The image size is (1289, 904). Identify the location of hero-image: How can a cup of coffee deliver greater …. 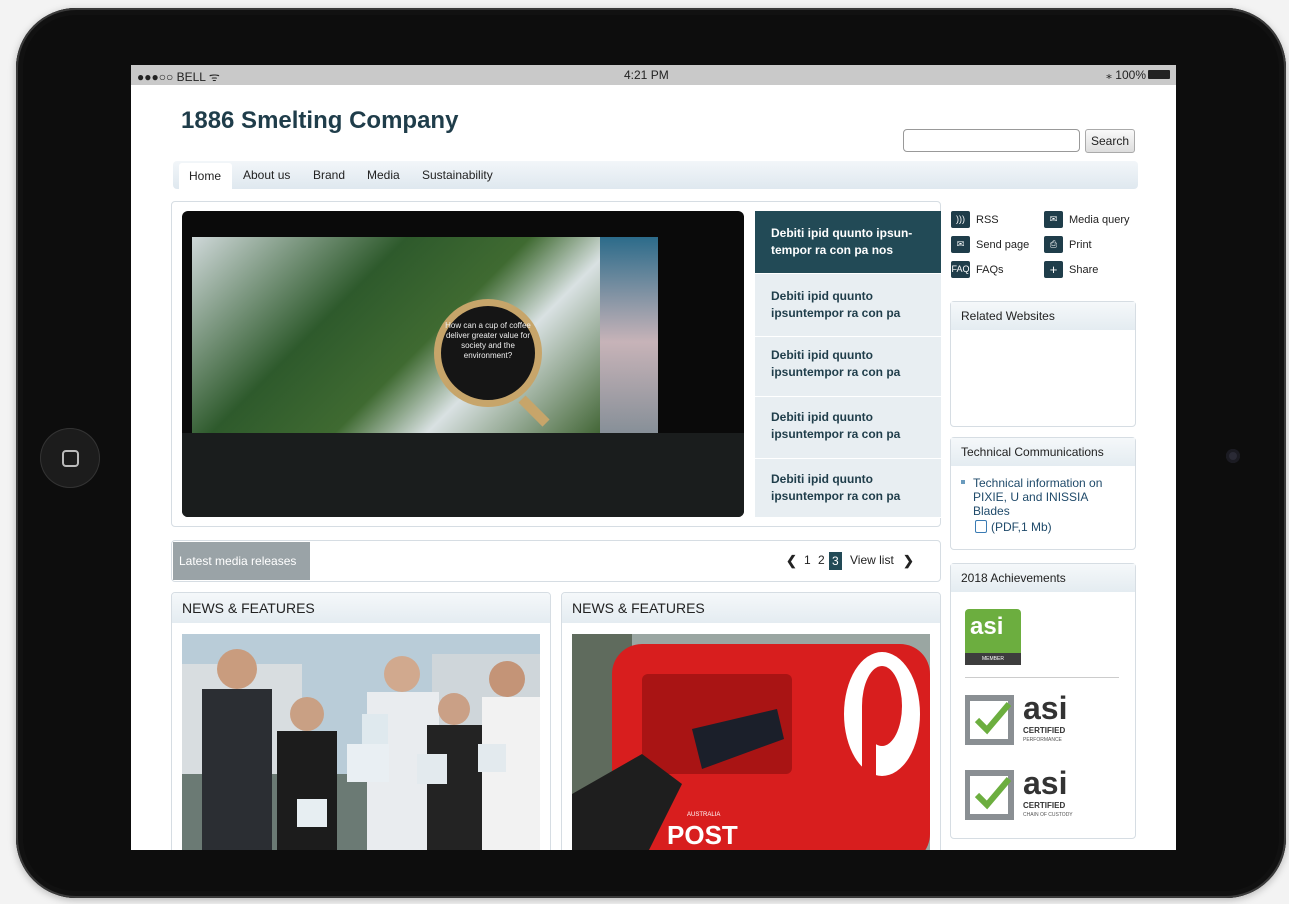
(463, 364).